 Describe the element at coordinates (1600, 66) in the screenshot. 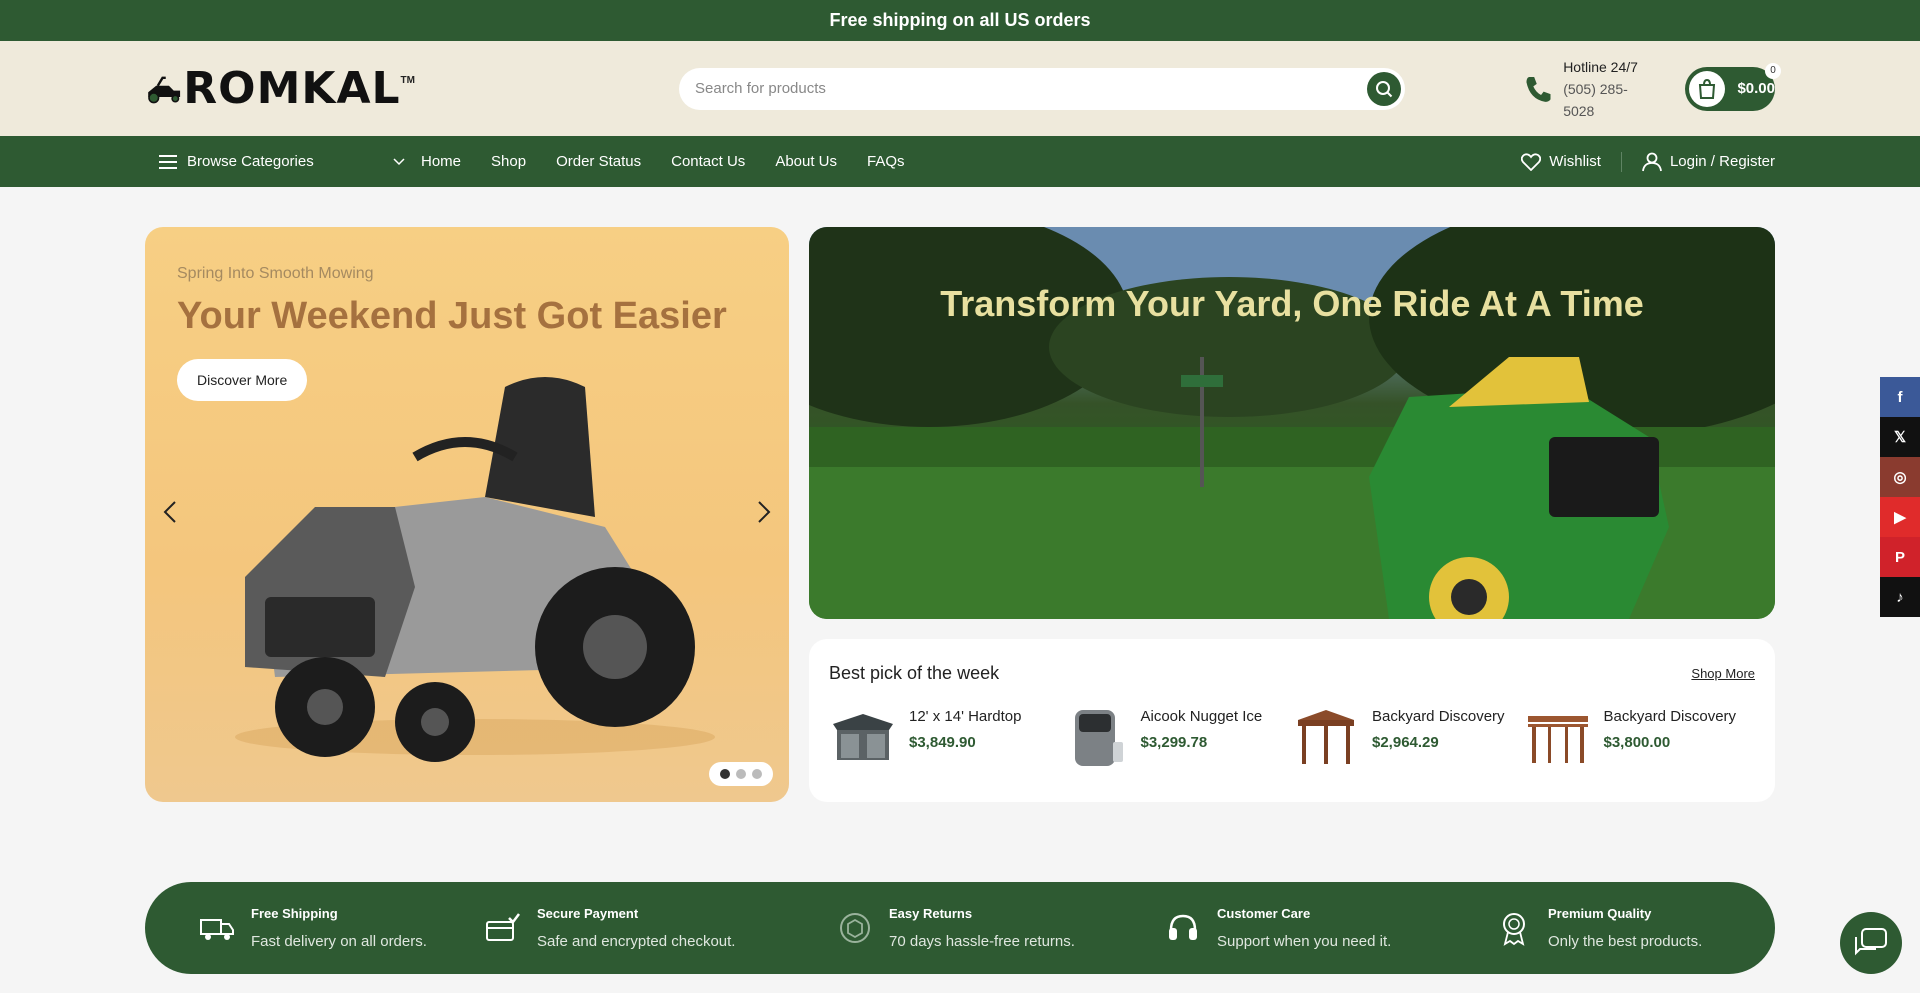

I see `hotline-title: Hotline 24/7` at that location.